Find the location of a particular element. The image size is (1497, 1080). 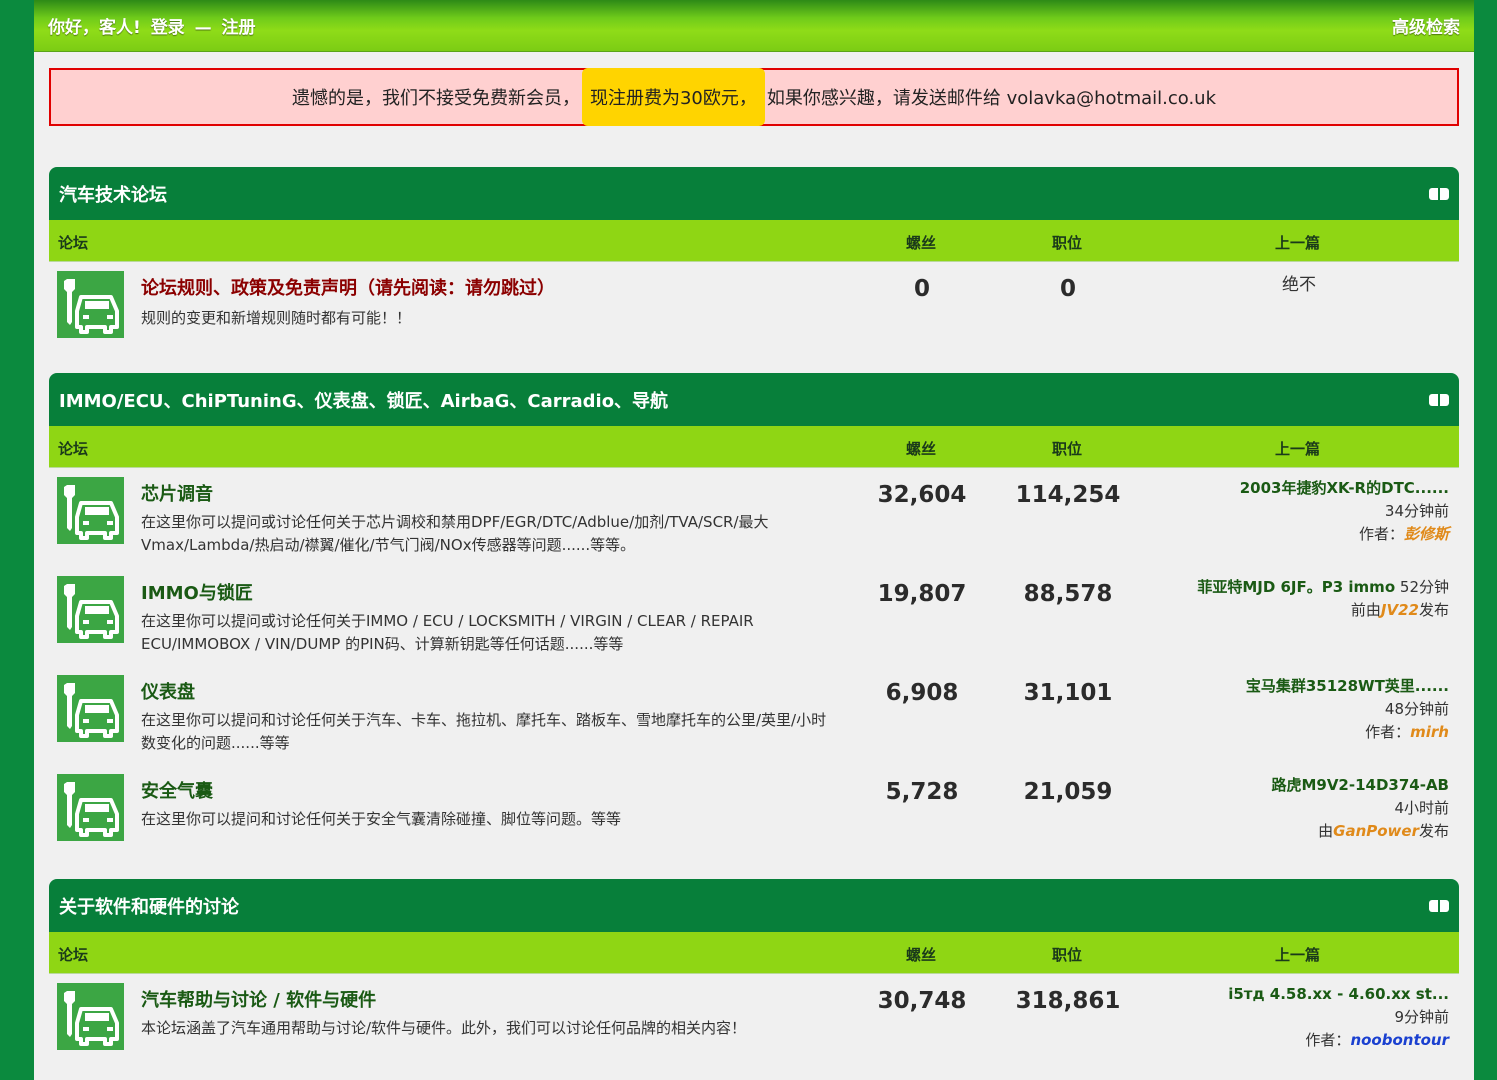

post-count: 0 is located at coordinates (1067, 289).